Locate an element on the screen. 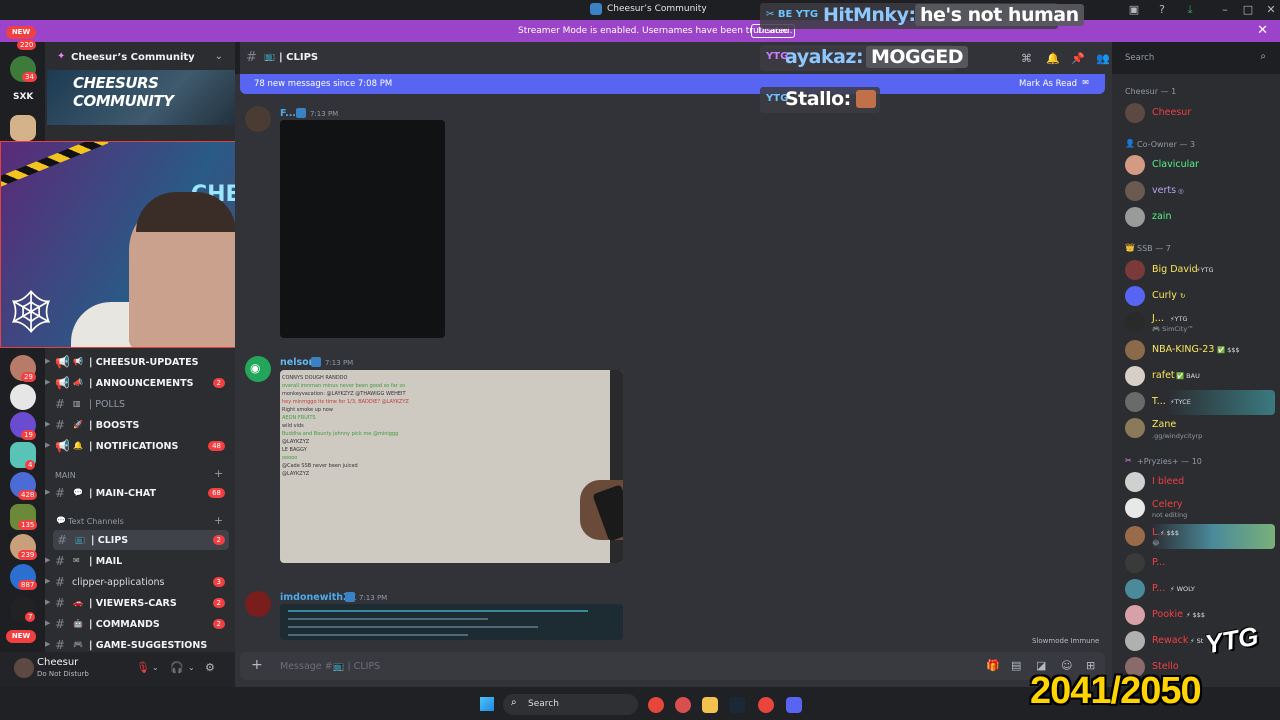 The width and height of the screenshot is (1280, 720). chrome-icon is located at coordinates (656, 705).